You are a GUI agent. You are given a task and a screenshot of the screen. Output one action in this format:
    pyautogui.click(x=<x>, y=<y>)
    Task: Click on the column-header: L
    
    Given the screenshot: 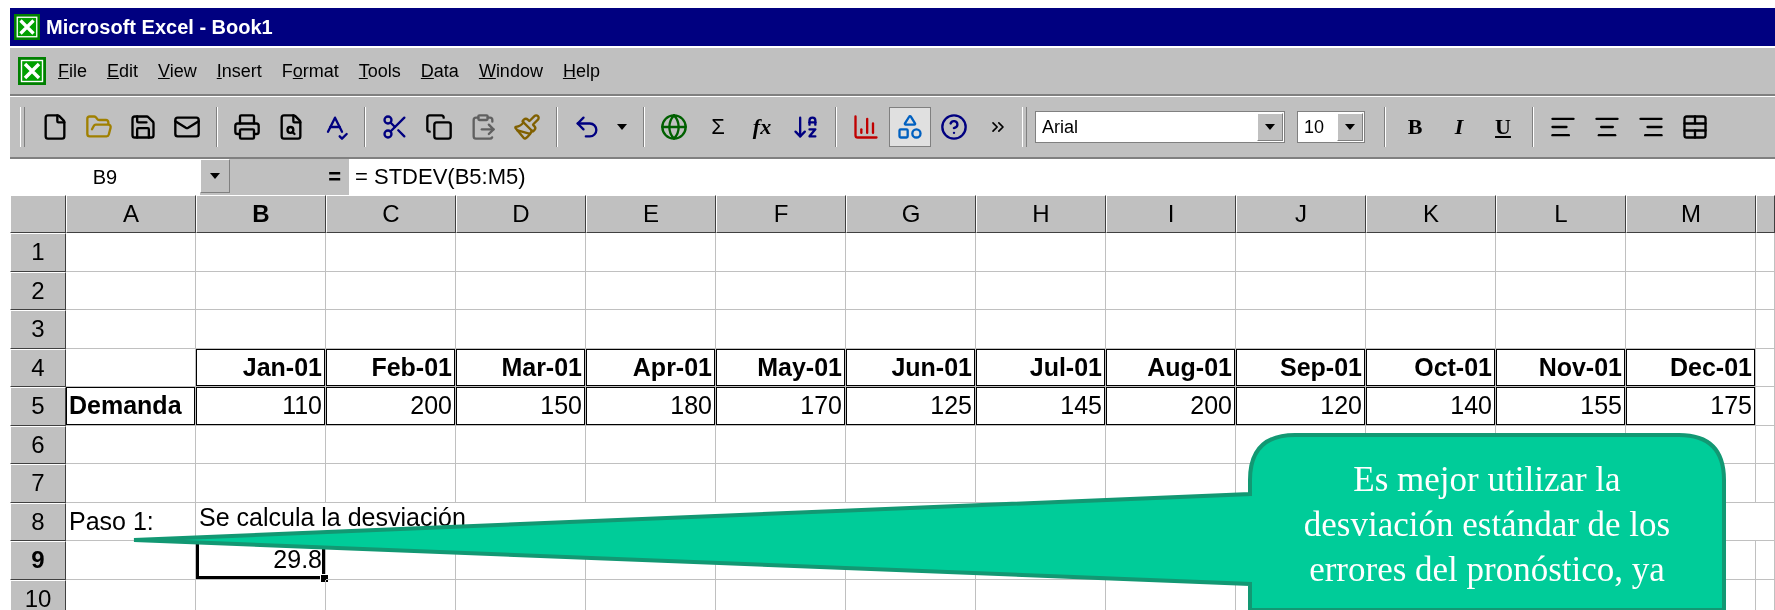 What is the action you would take?
    pyautogui.click(x=1561, y=214)
    